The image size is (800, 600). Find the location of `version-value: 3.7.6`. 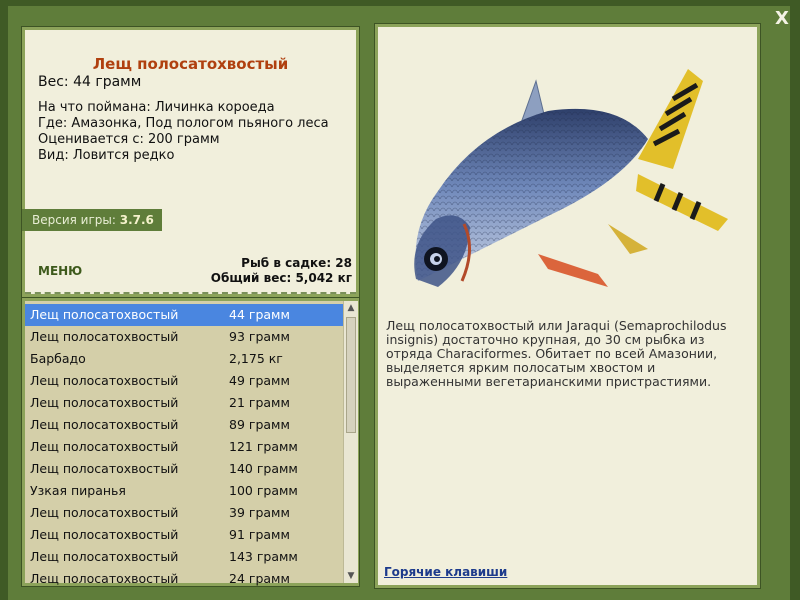

version-value: 3.7.6 is located at coordinates (136, 220).